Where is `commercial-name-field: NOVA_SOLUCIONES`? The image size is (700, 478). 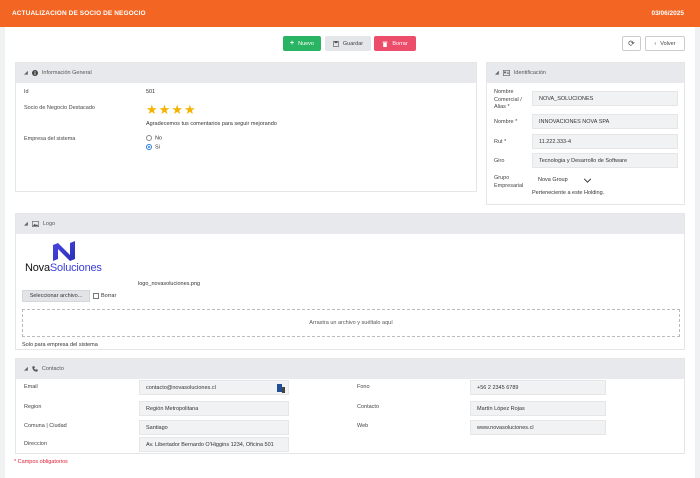
commercial-name-field: NOVA_SOLUCIONES is located at coordinates (605, 98).